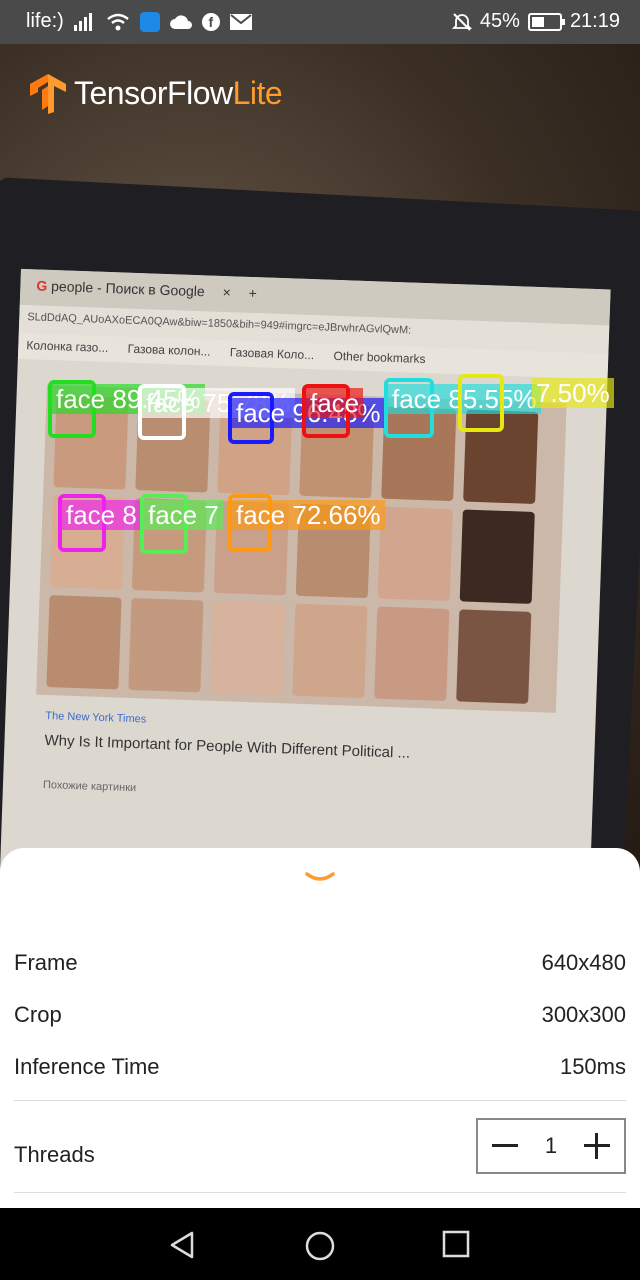 This screenshot has width=640, height=1280. Describe the element at coordinates (499, 21) in the screenshot. I see `battery-percent: 45%` at that location.